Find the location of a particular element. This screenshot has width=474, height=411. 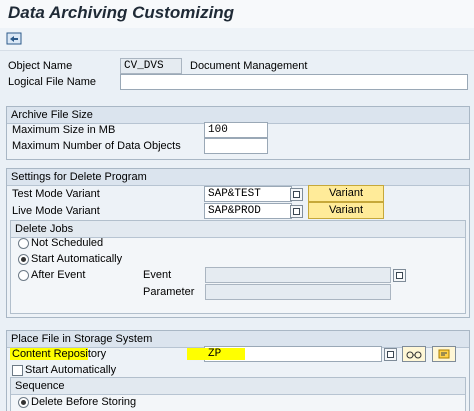

toolbar is located at coordinates (237, 39).